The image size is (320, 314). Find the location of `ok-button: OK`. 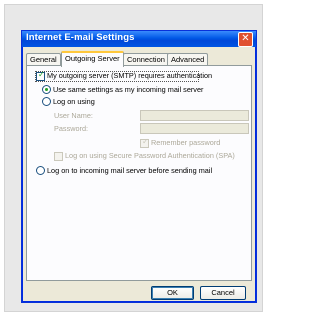

ok-button: OK is located at coordinates (172, 293).